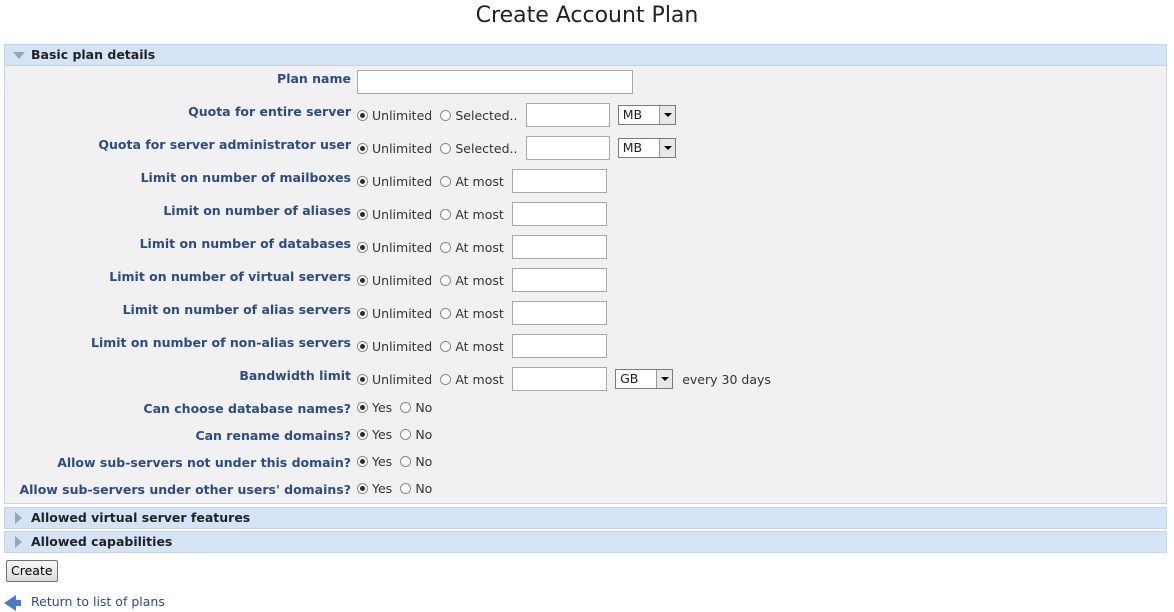  What do you see at coordinates (141, 517) in the screenshot?
I see `section-title: Allowed virtual server features` at bounding box center [141, 517].